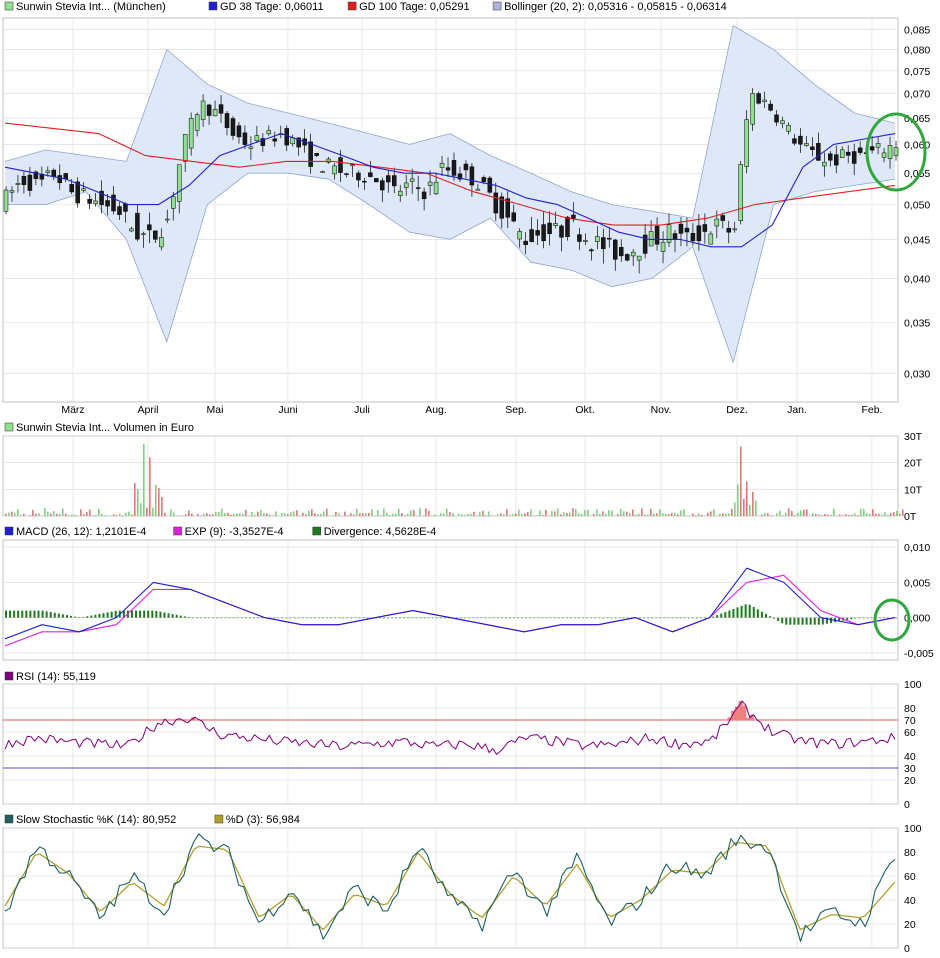 This screenshot has width=940, height=958. I want to click on y-tick-rsi-3: 40, so click(910, 757).